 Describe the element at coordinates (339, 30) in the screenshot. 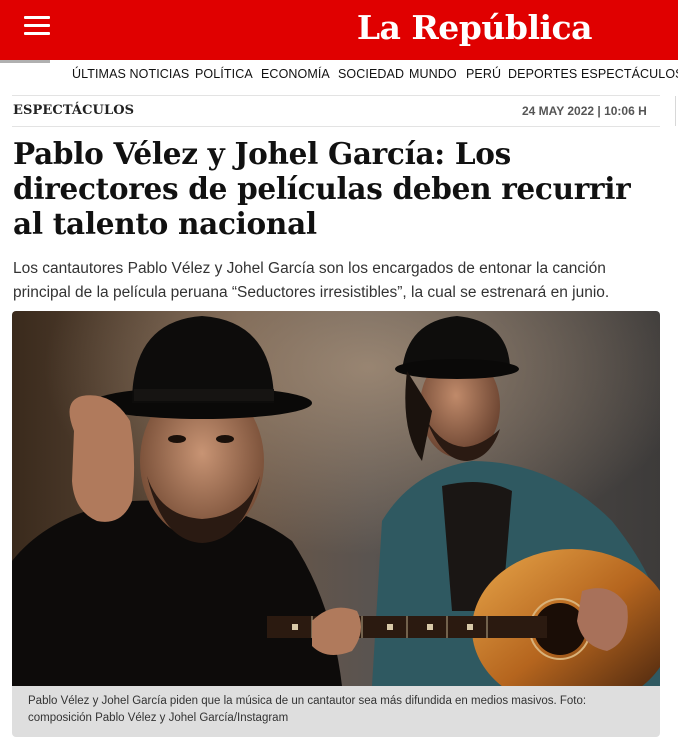

I see `site-header: La República` at that location.